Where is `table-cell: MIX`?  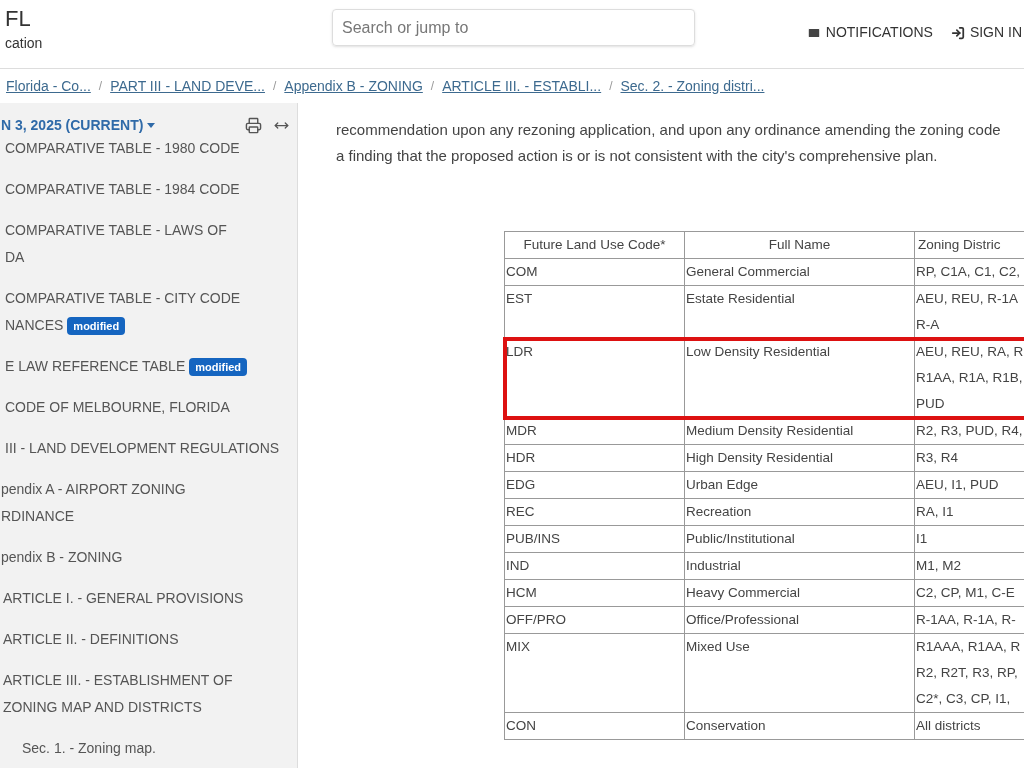 table-cell: MIX is located at coordinates (594, 673).